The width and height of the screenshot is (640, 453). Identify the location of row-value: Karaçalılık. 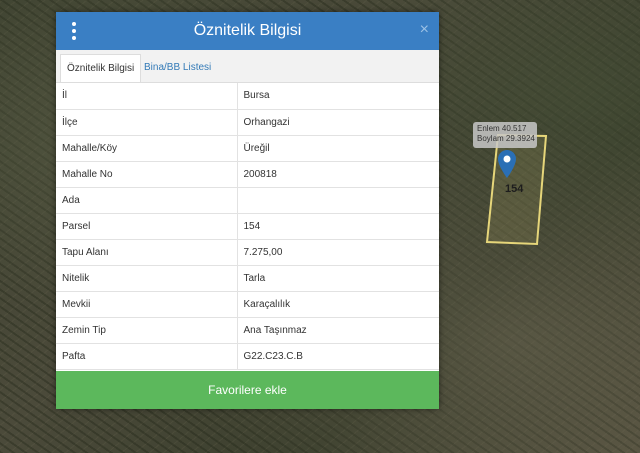
(338, 304).